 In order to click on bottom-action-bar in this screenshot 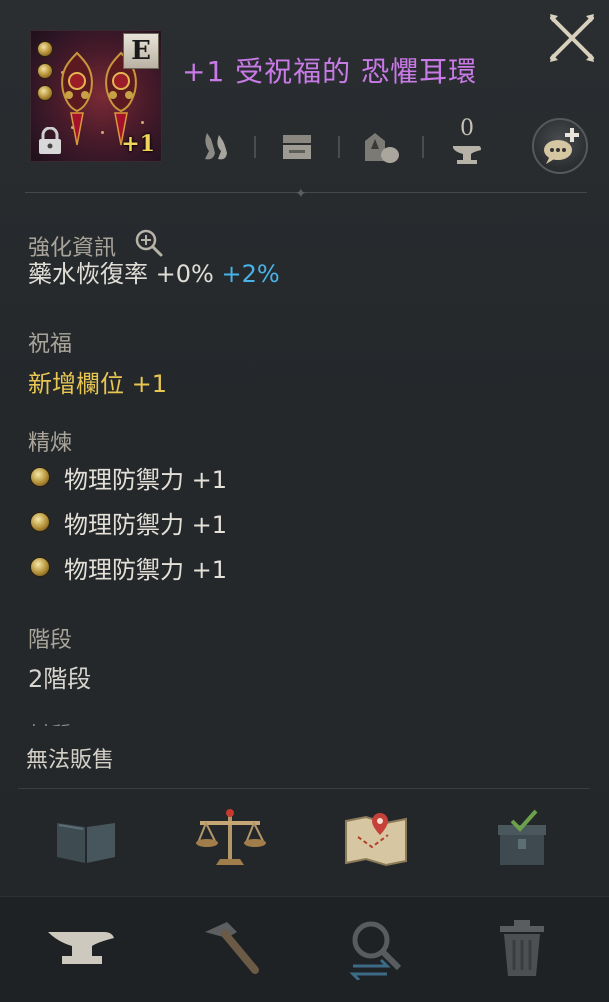, I will do `click(304, 949)`.